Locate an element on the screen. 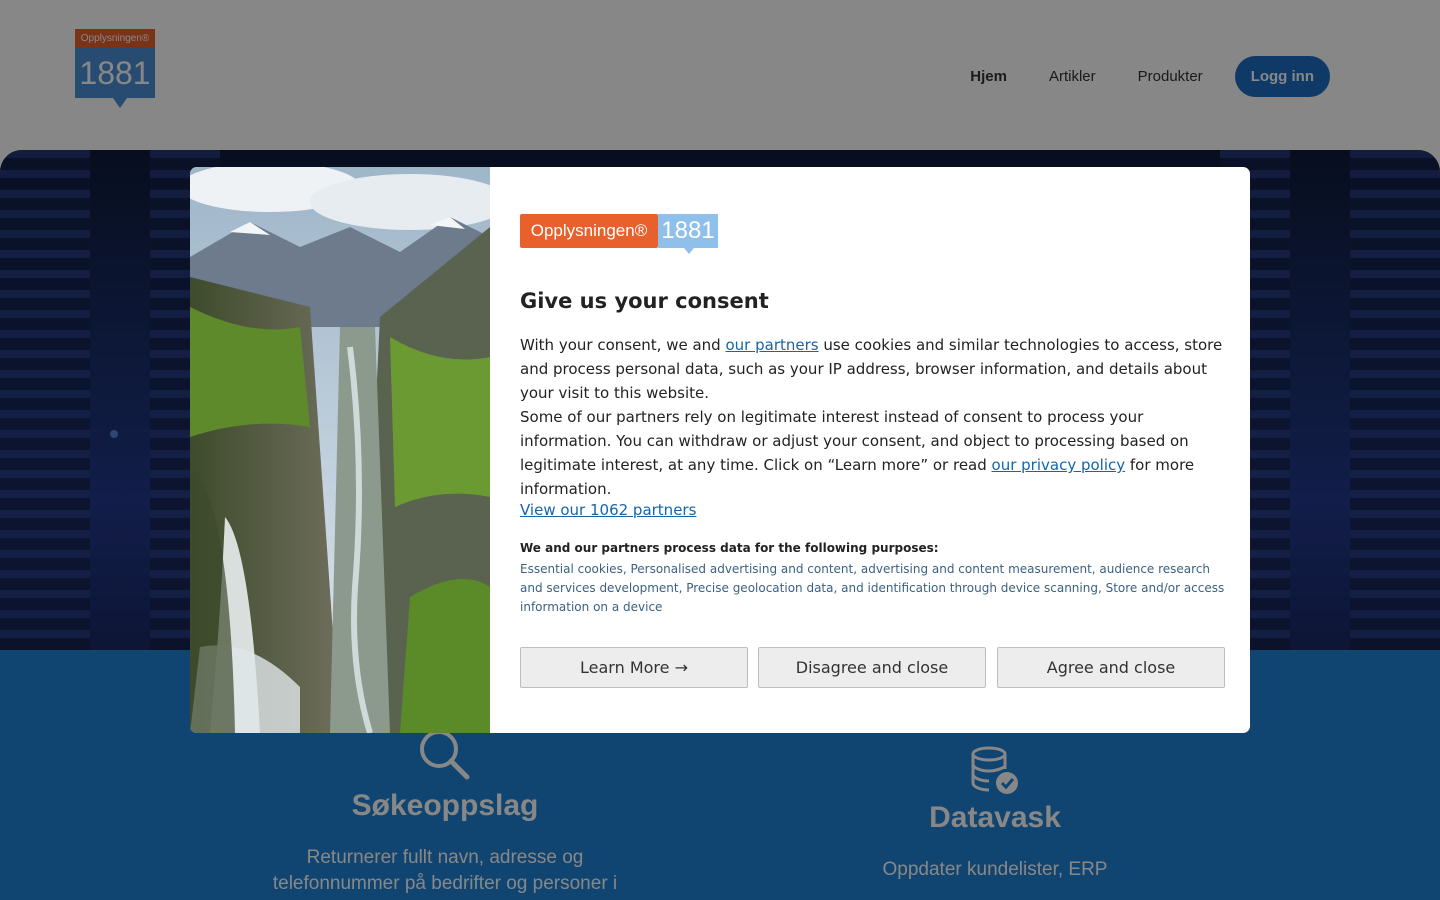 Image resolution: width=1440 pixels, height=900 pixels. landscape-image is located at coordinates (340, 450).